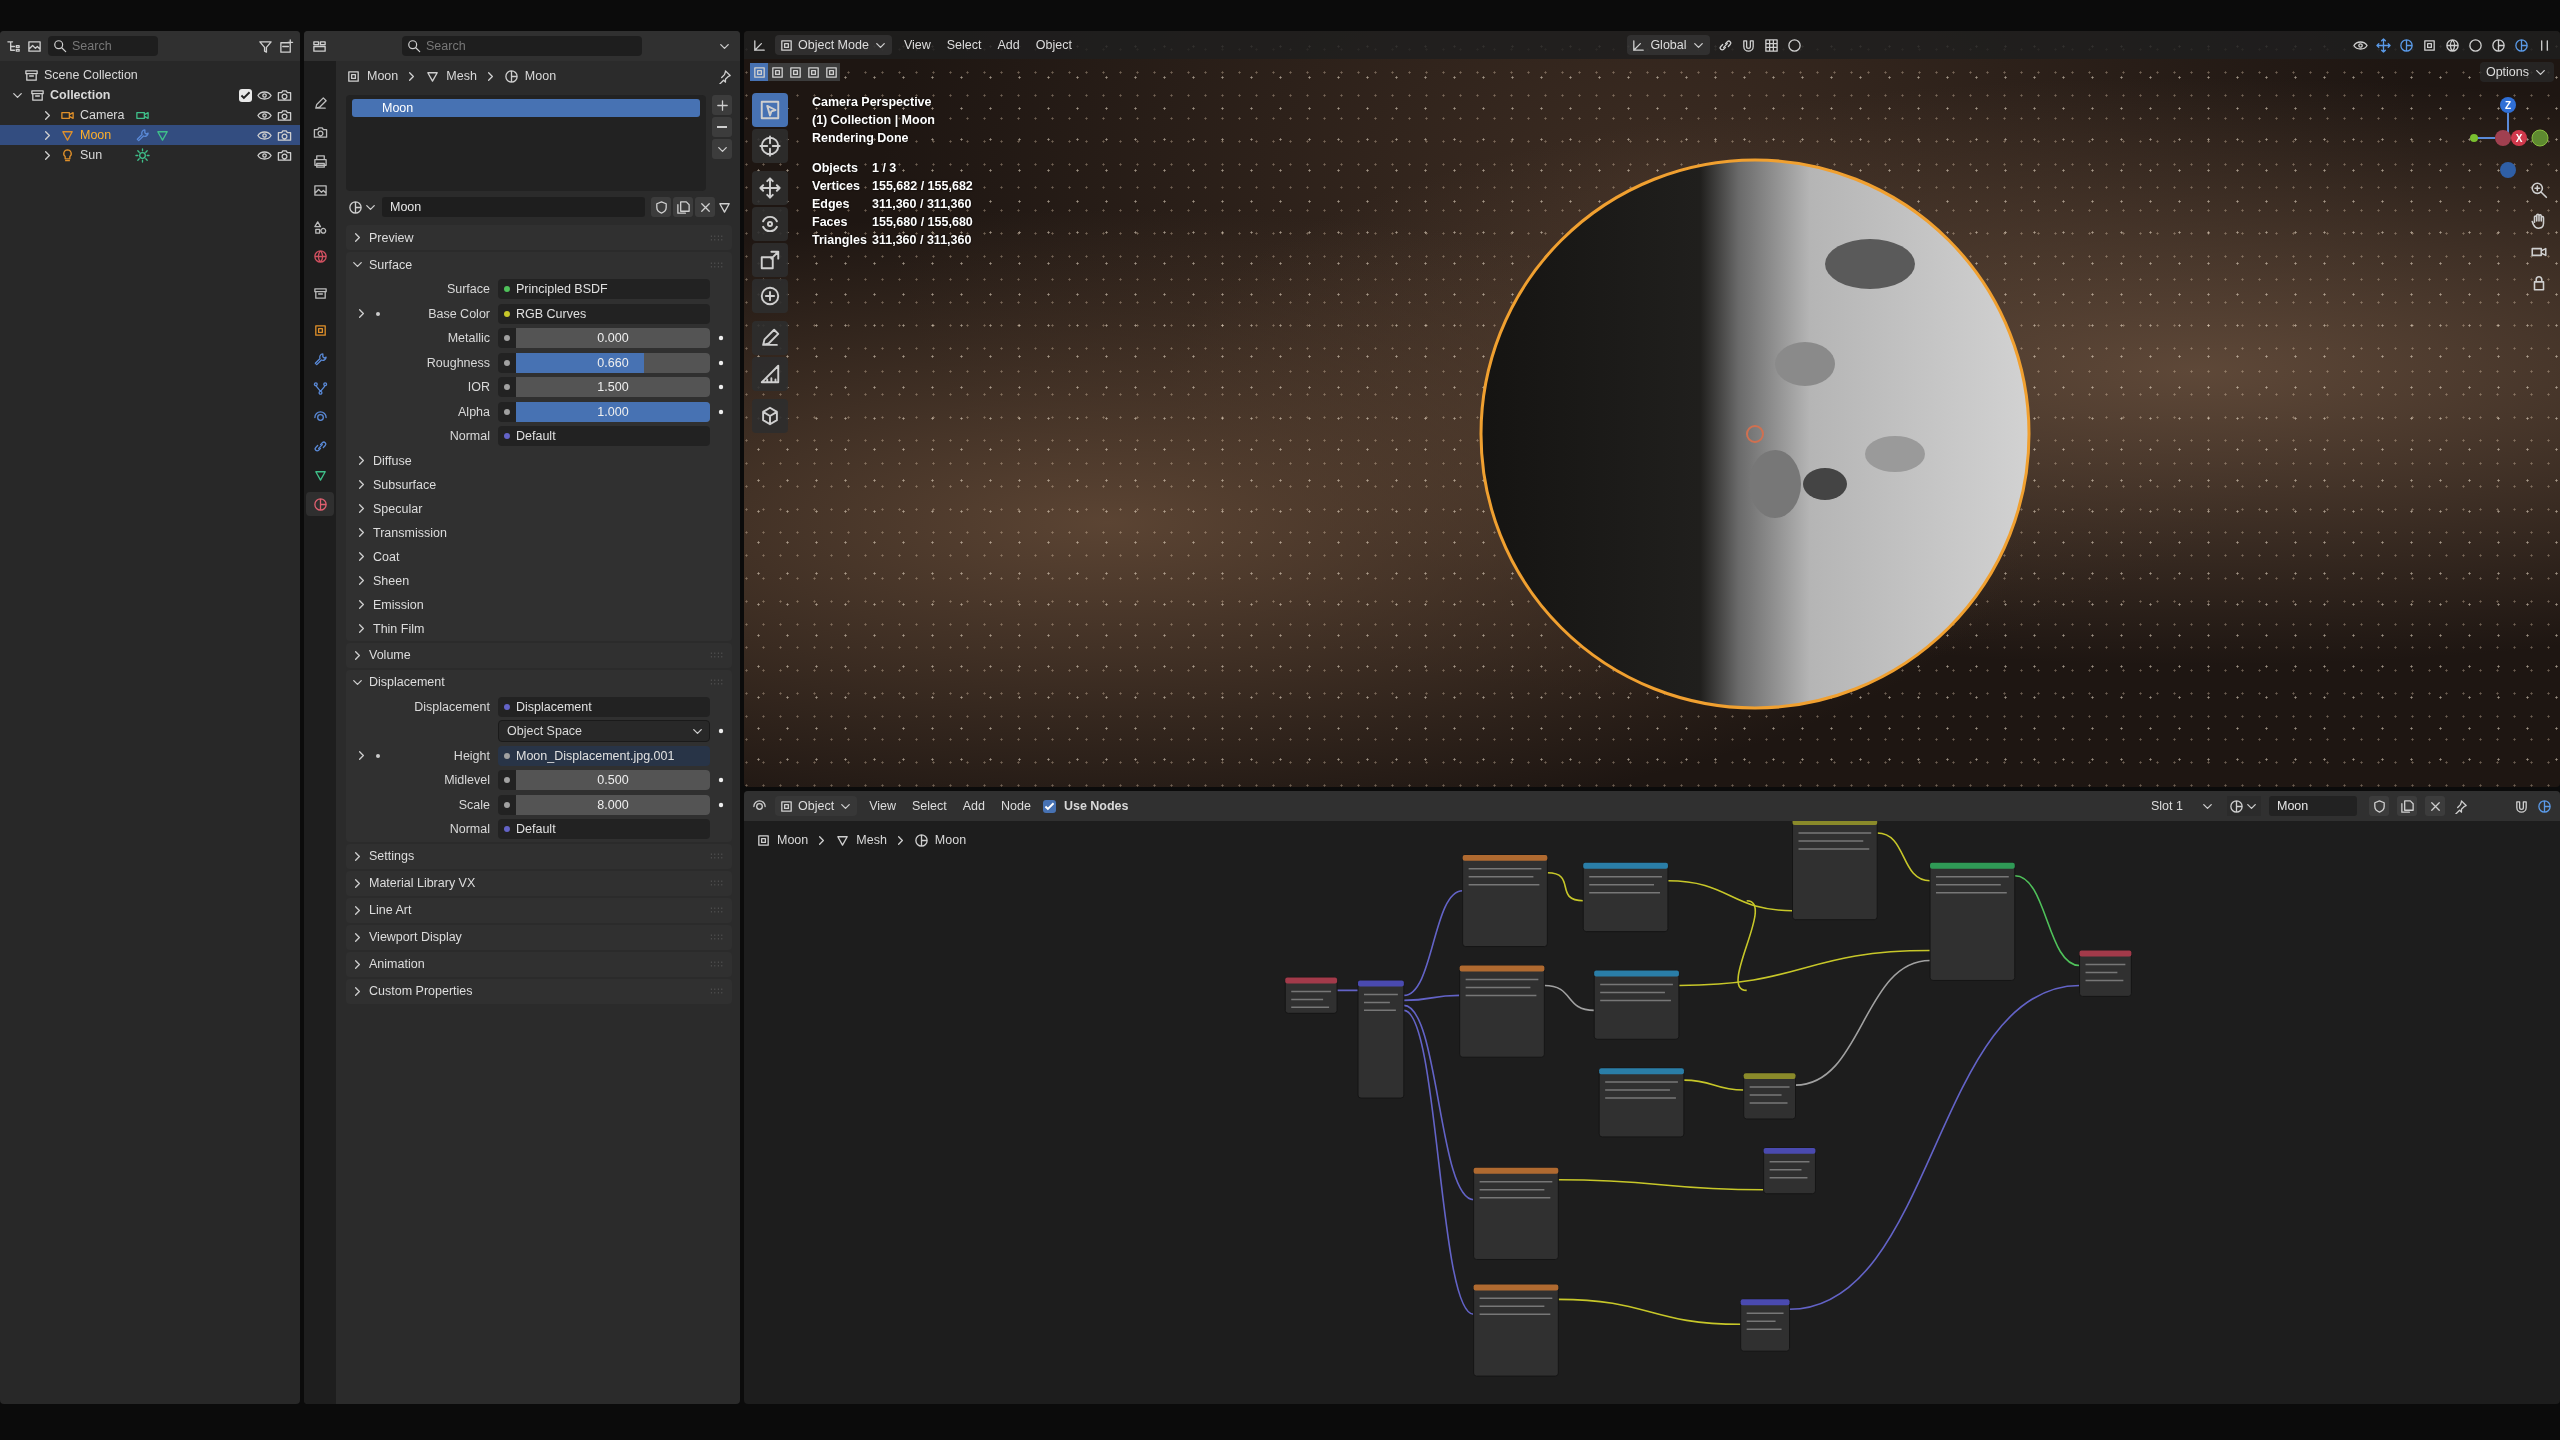 The image size is (2560, 1440). Describe the element at coordinates (1053, 45) in the screenshot. I see `menu-item: Object` at that location.